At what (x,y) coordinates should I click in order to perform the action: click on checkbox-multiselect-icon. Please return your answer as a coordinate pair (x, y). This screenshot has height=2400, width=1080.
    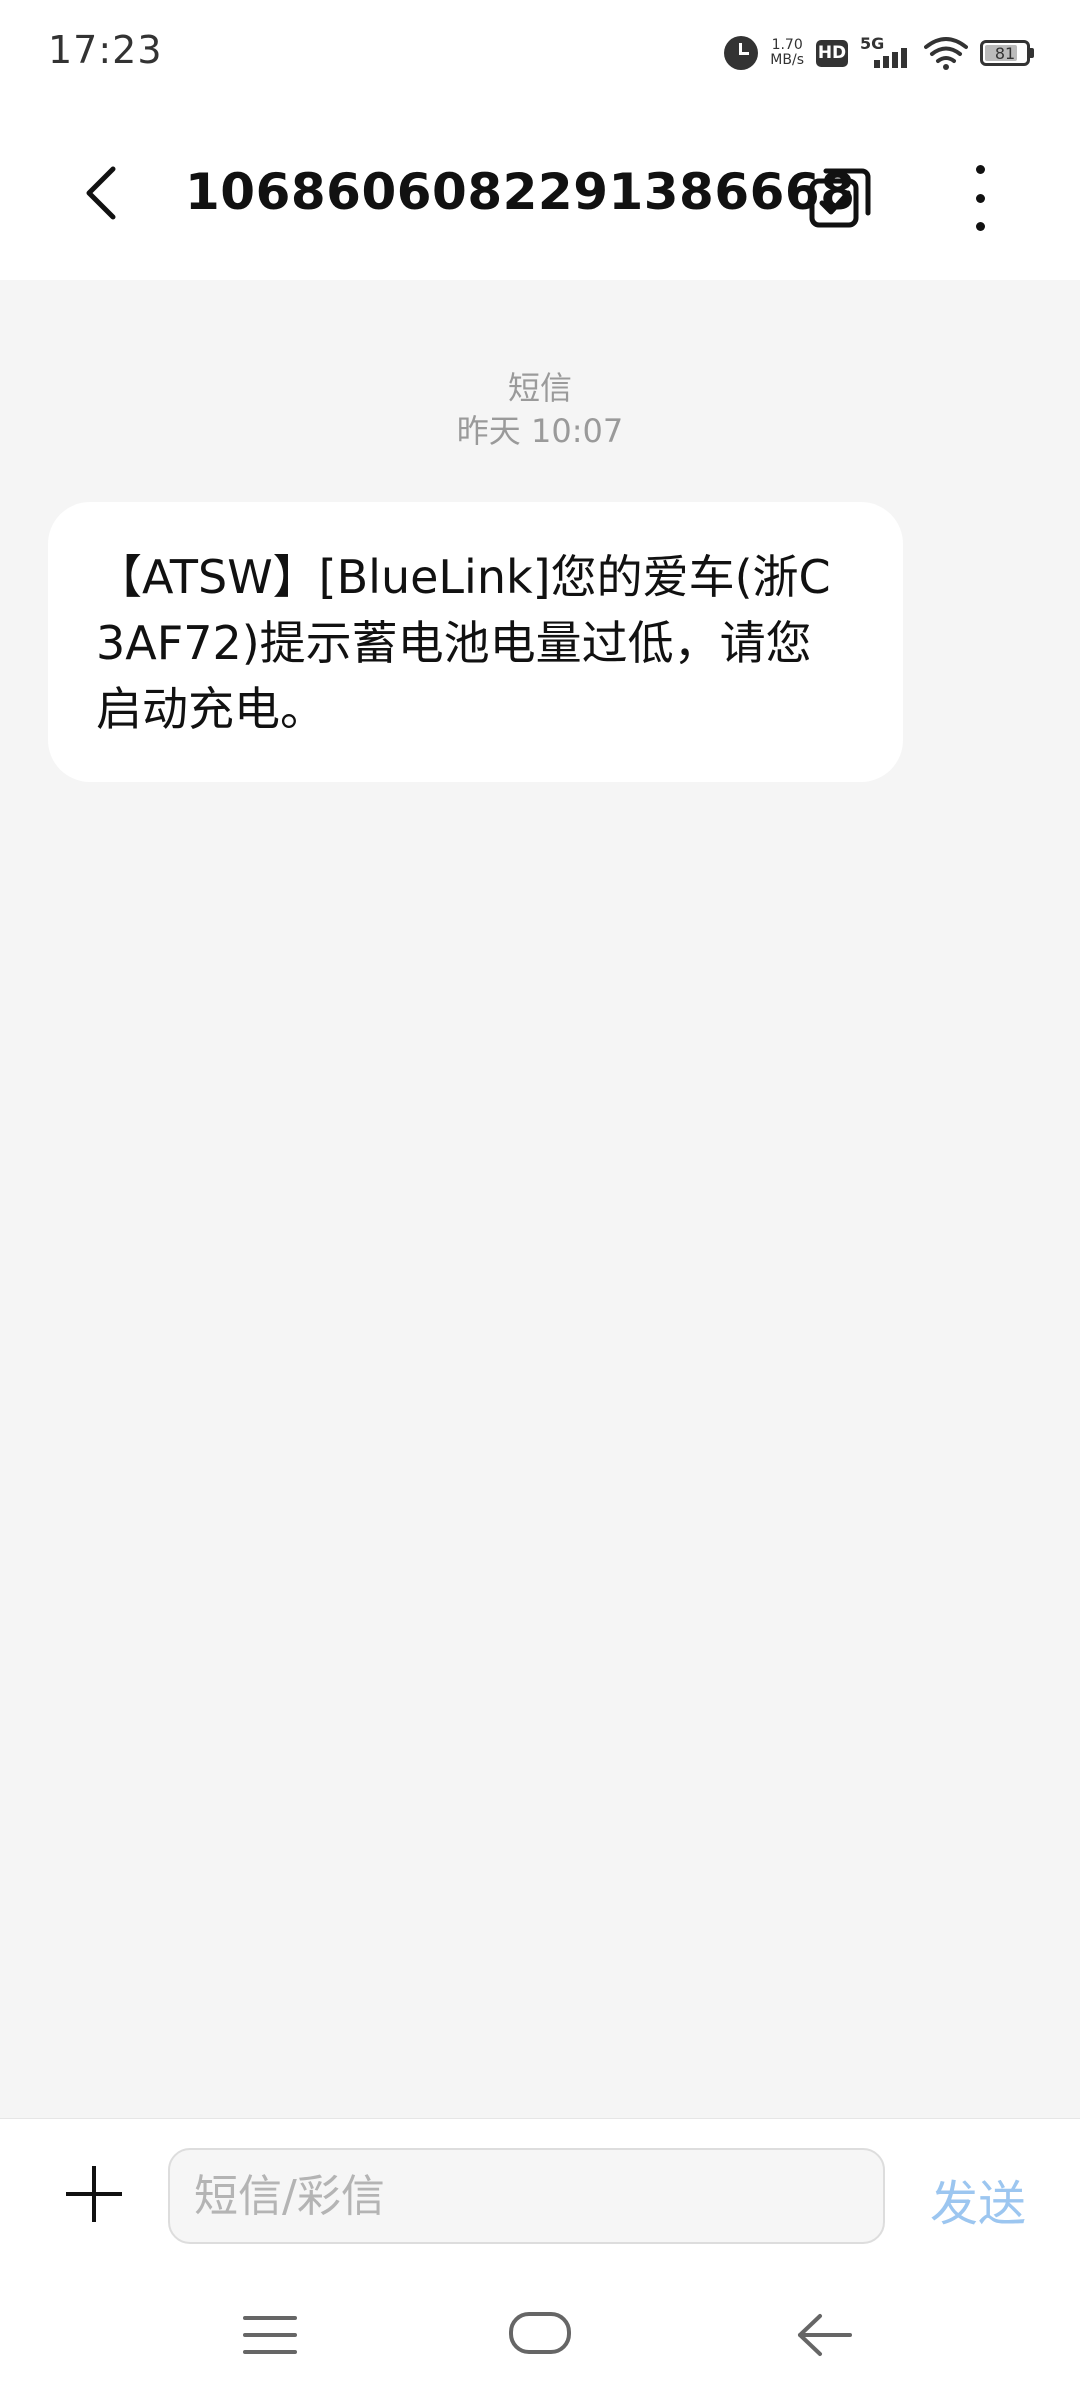
    Looking at the image, I should click on (840, 198).